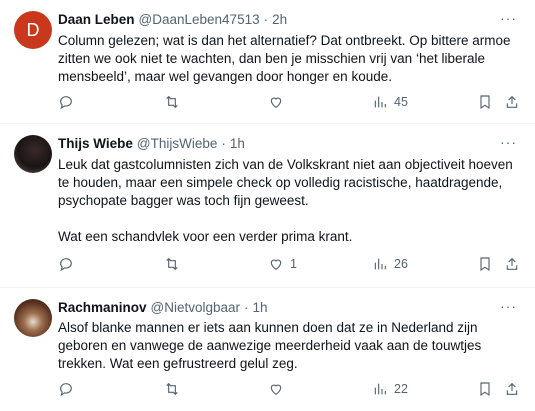 Image resolution: width=535 pixels, height=411 pixels. Describe the element at coordinates (177, 143) in the screenshot. I see `author-handle: @ThijsWiebe` at that location.